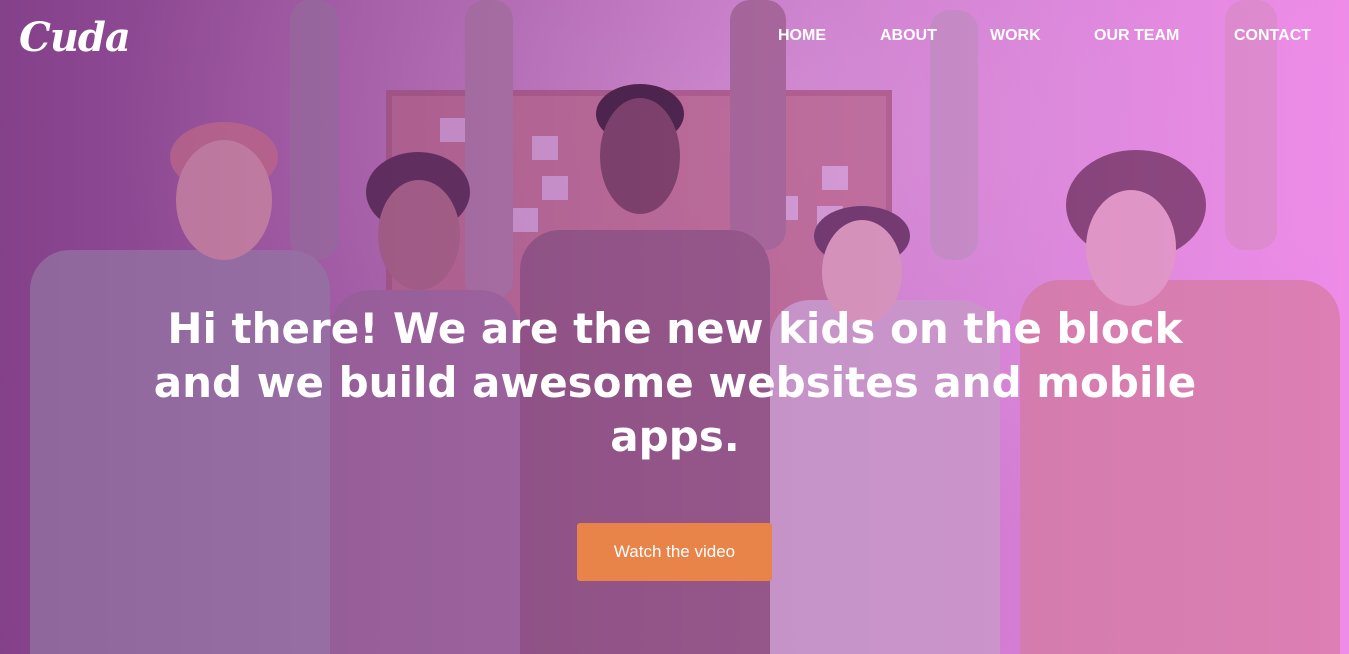 The image size is (1349, 654). Describe the element at coordinates (1136, 36) in the screenshot. I see `nav-link-our-team: OUR TEAM` at that location.